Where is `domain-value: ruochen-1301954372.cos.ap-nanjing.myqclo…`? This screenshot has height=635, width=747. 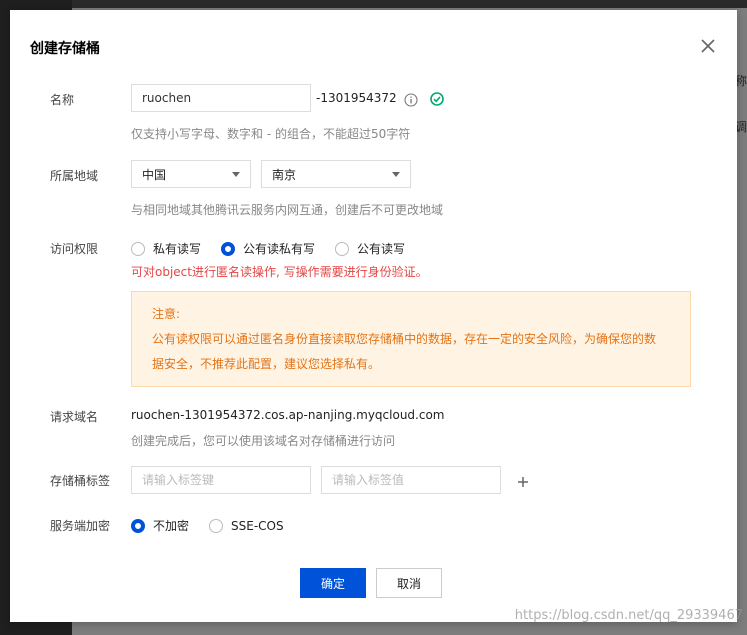 domain-value: ruochen-1301954372.cos.ap-nanjing.myqclo… is located at coordinates (288, 415).